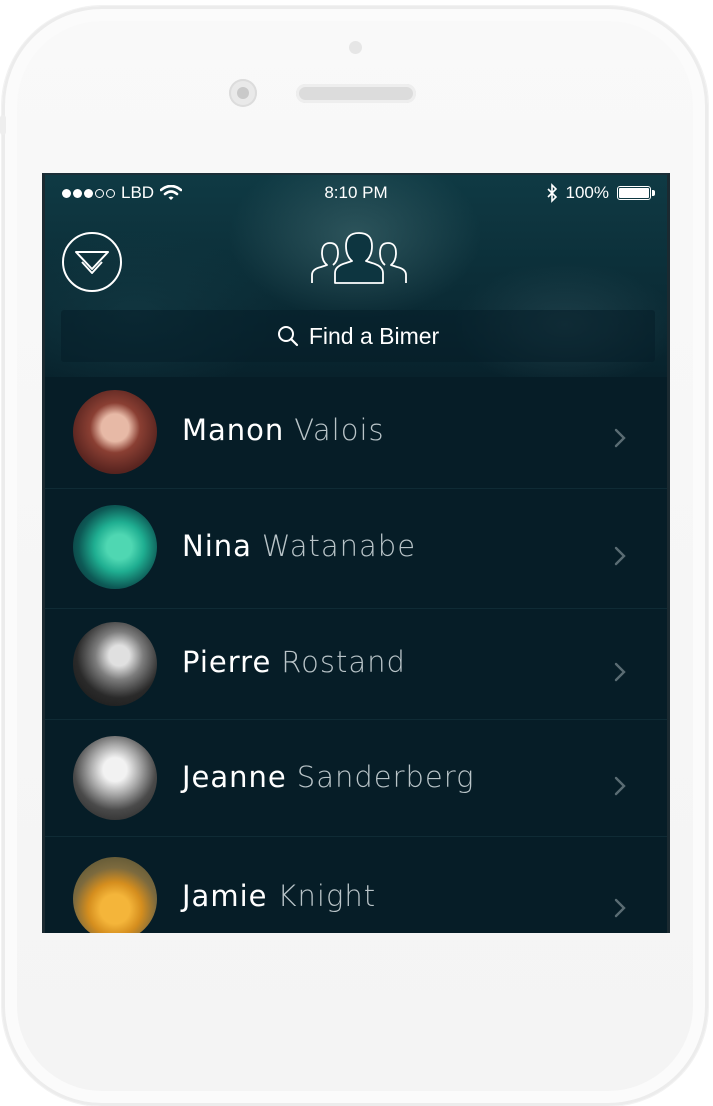 This screenshot has width=713, height=1106. I want to click on search-bar: Find a Bimer, so click(358, 336).